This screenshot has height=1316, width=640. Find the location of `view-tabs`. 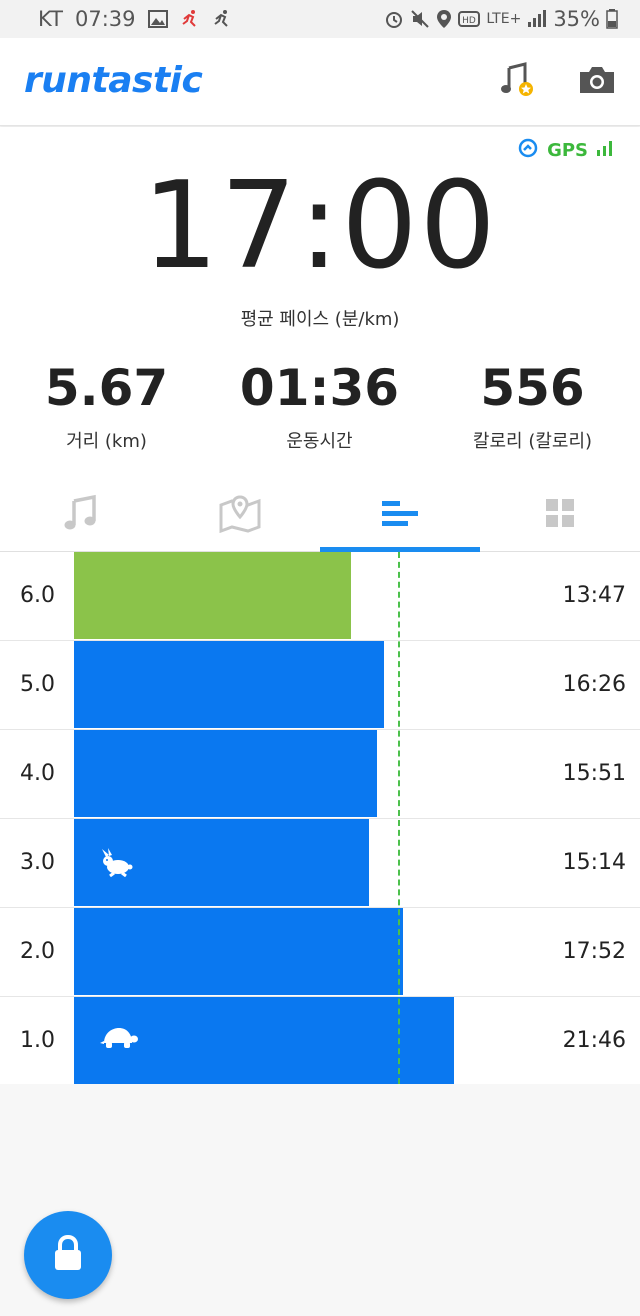

view-tabs is located at coordinates (320, 514).